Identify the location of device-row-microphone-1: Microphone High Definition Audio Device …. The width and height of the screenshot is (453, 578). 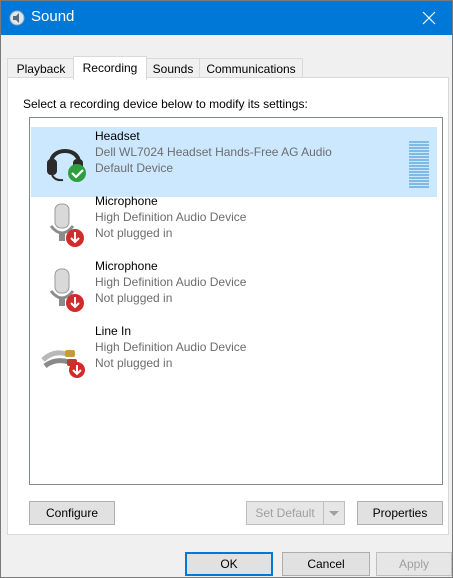
(234, 227).